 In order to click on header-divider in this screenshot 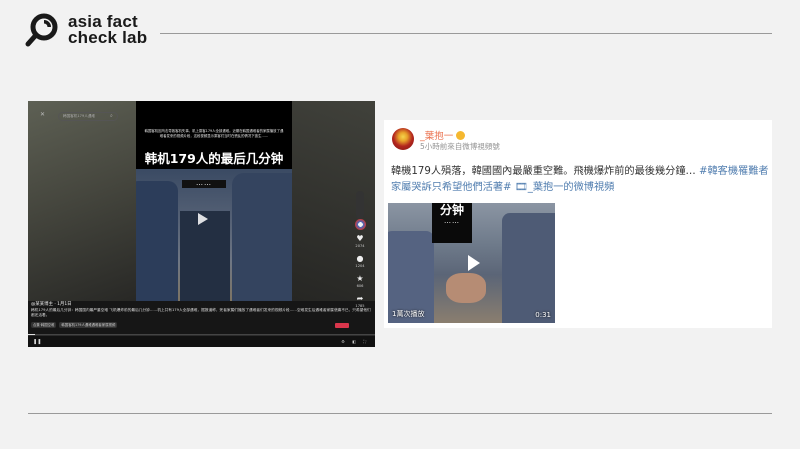, I will do `click(466, 33)`.